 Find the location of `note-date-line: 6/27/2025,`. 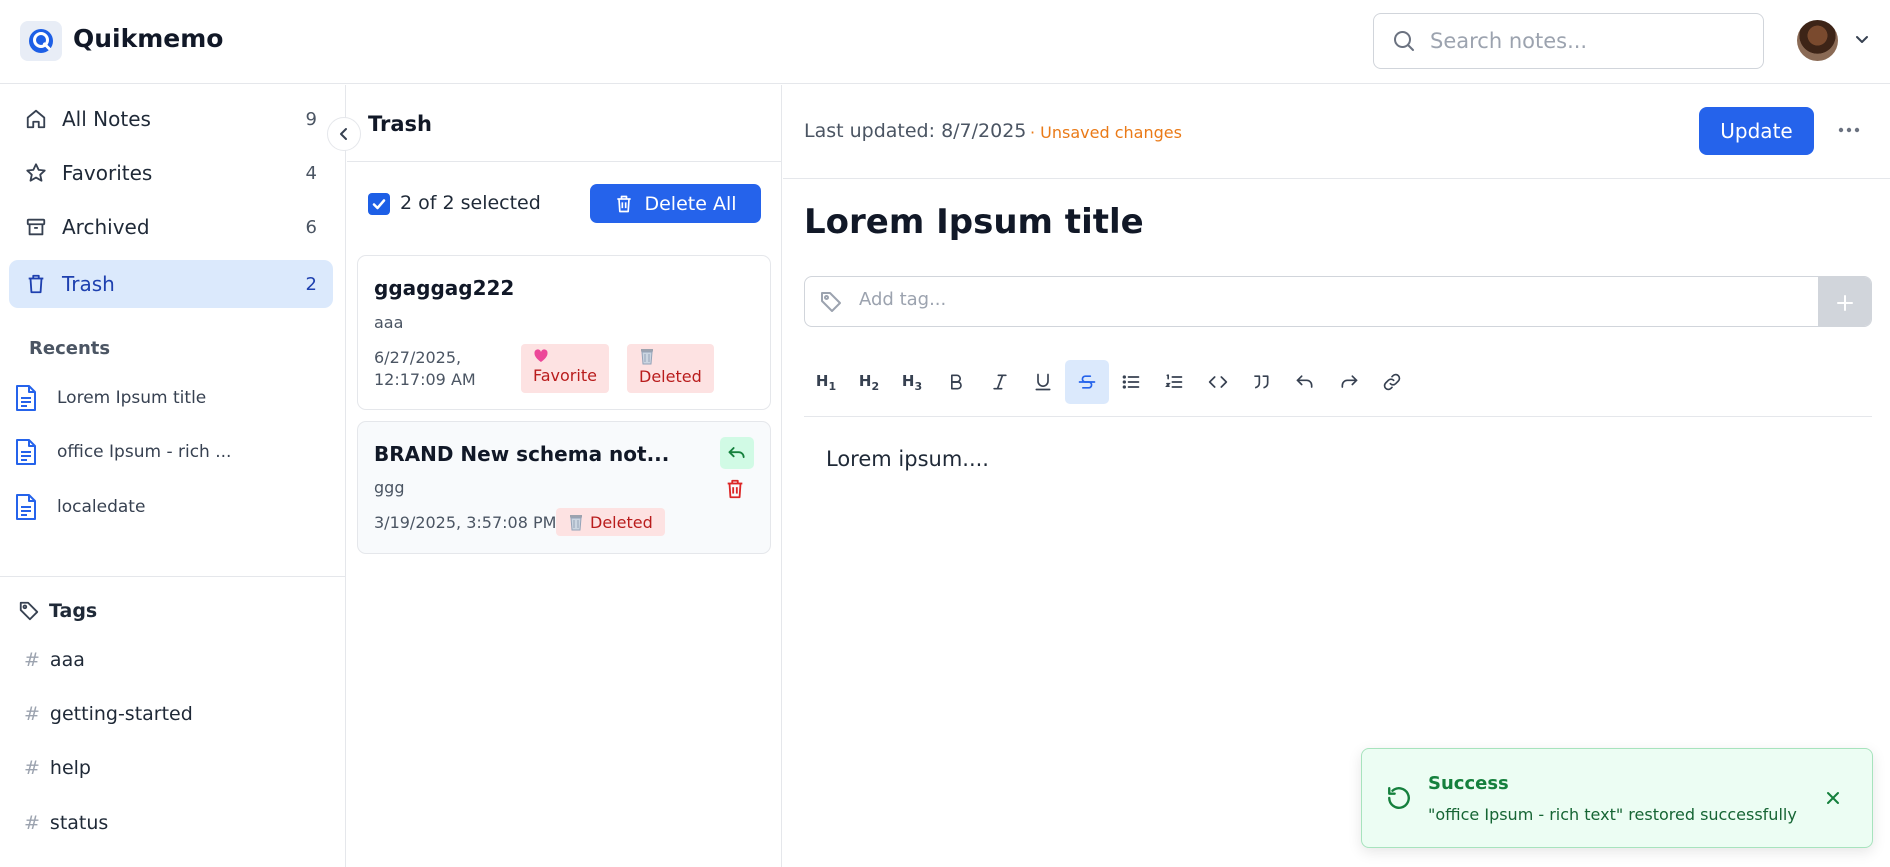

note-date-line: 6/27/2025, is located at coordinates (418, 357).